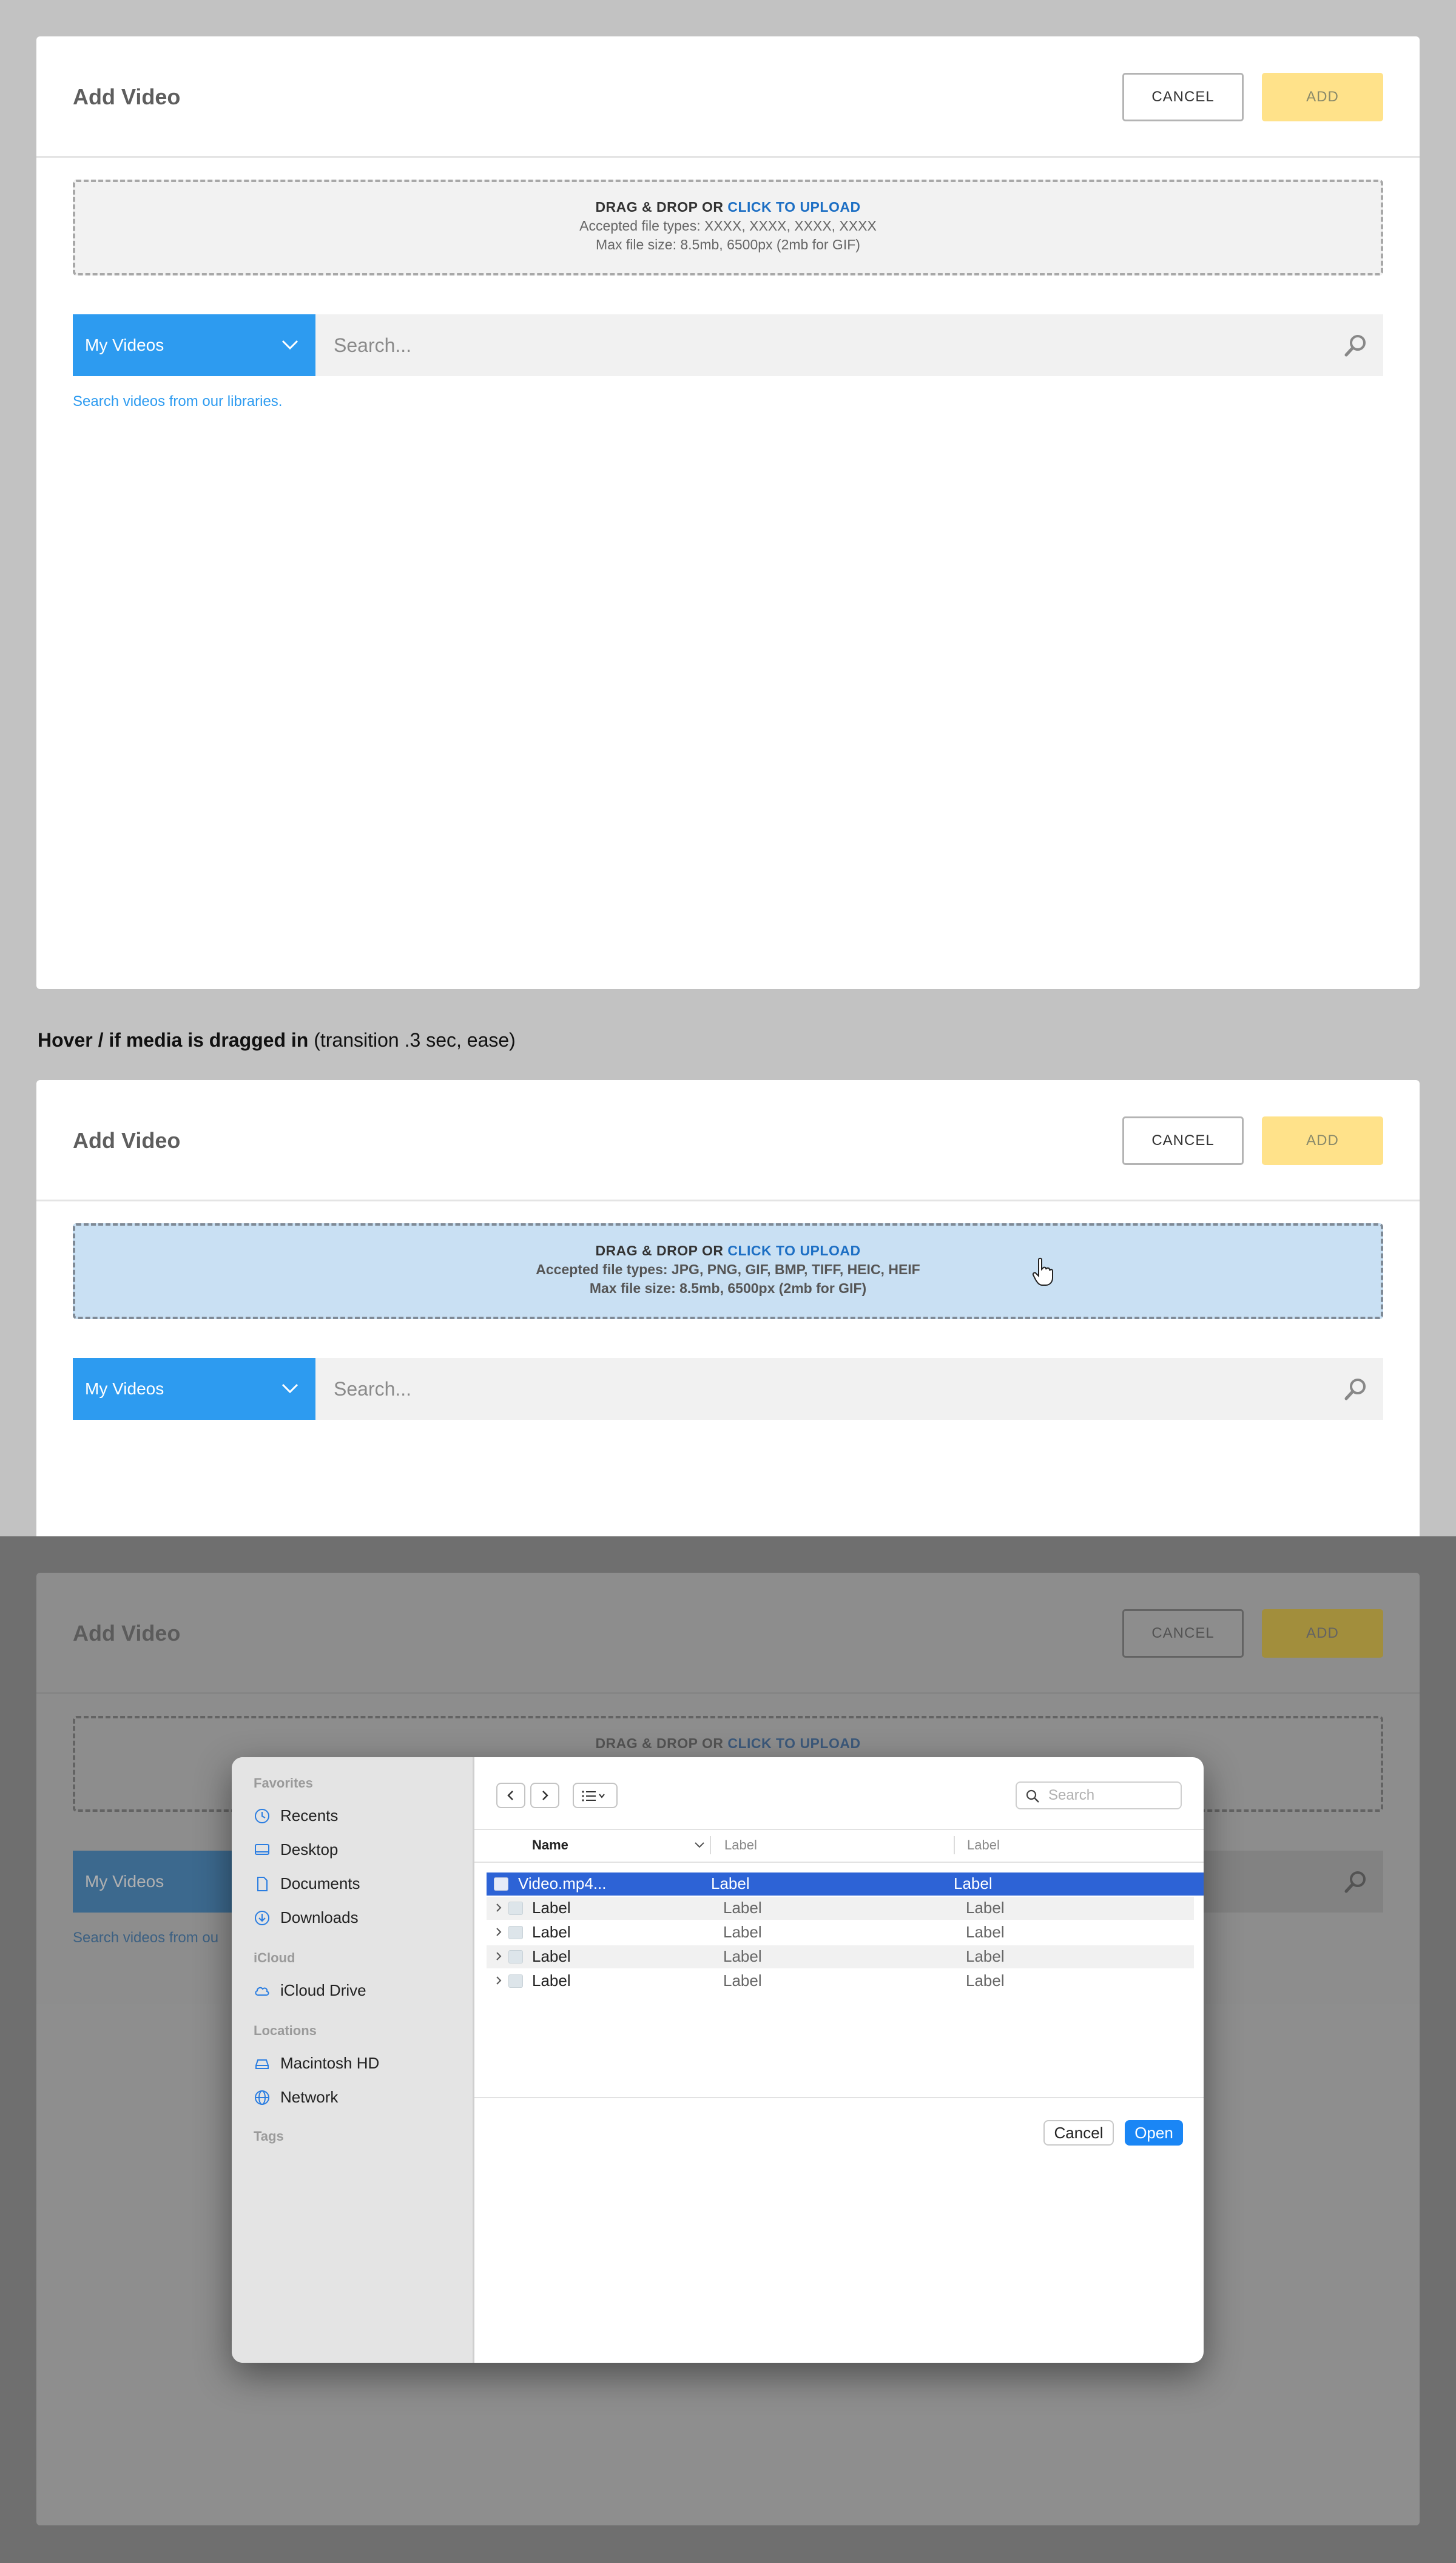 The width and height of the screenshot is (1456, 2563). What do you see at coordinates (262, 1816) in the screenshot?
I see `clock-icon` at bounding box center [262, 1816].